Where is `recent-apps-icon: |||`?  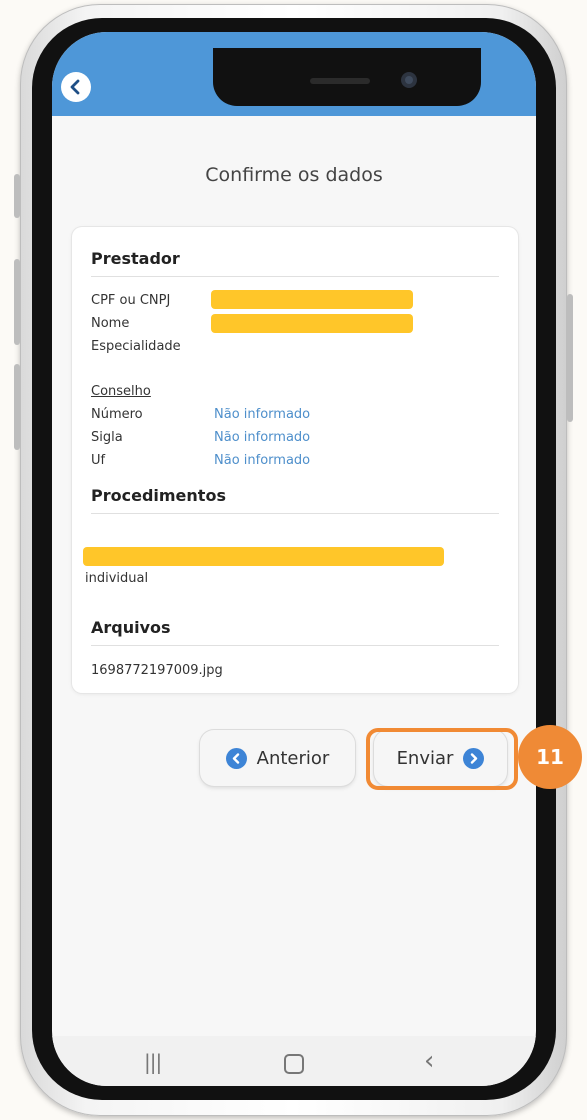 recent-apps-icon: ||| is located at coordinates (153, 1062).